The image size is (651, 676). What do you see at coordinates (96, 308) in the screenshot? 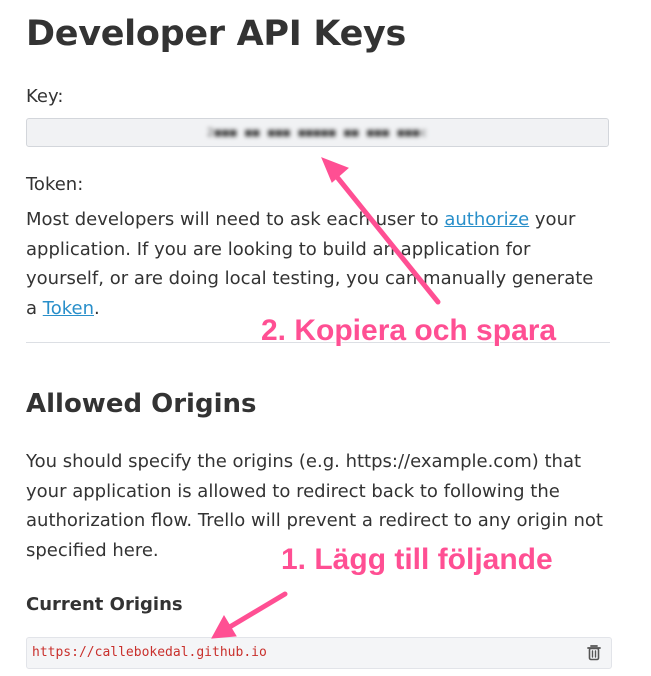
I see `token-text-3: .` at bounding box center [96, 308].